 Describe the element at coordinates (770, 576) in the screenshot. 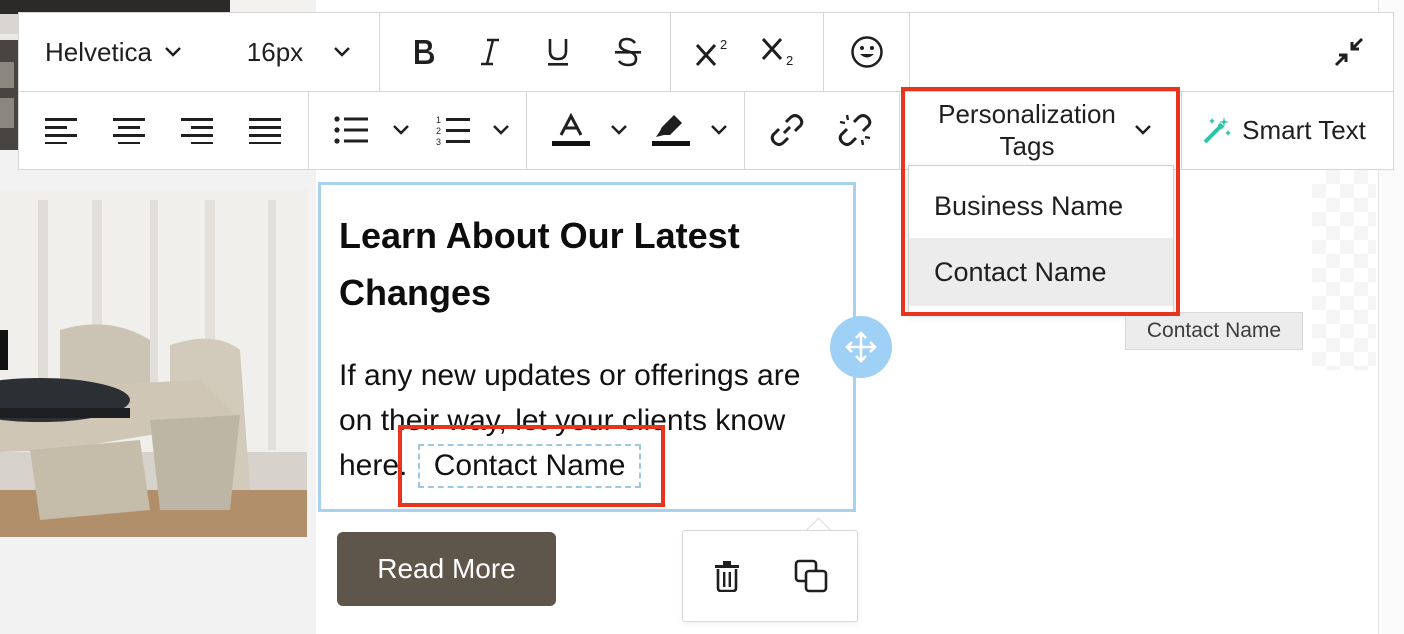

I see `block-actions-popover` at that location.